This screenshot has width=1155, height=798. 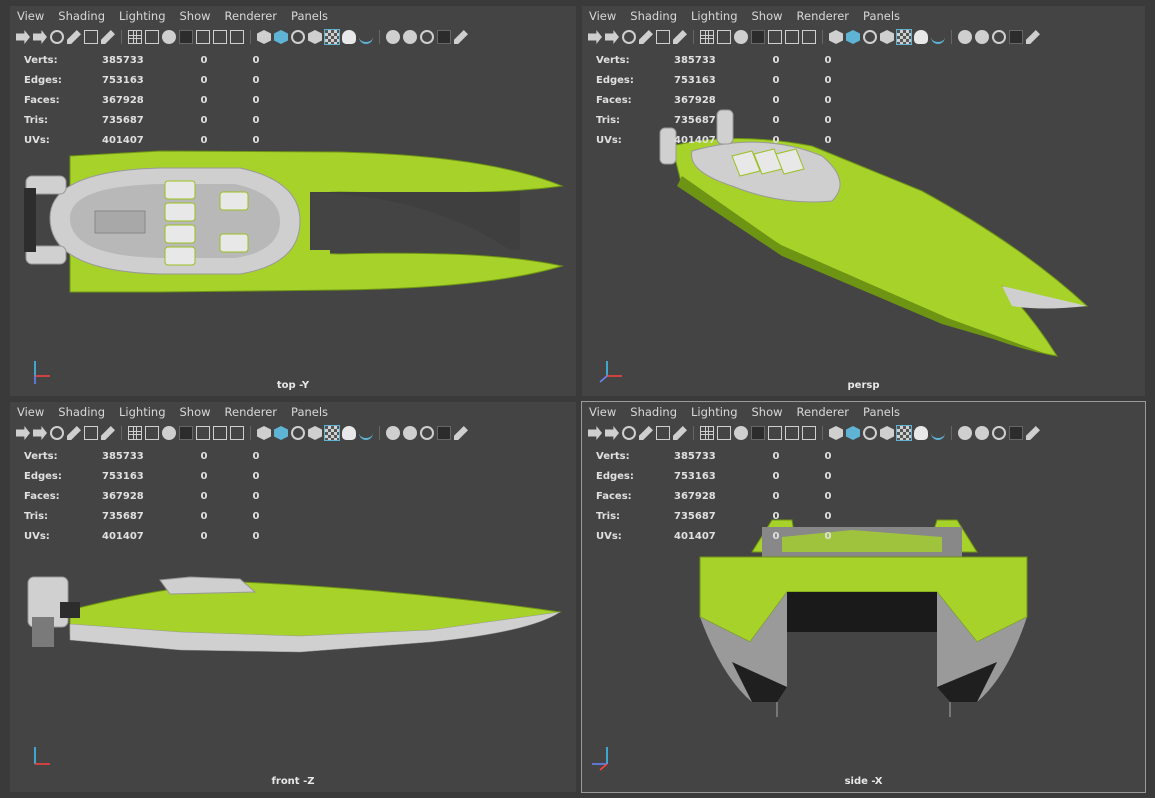 What do you see at coordinates (863, 385) in the screenshot?
I see `viewport-camera-label: persp` at bounding box center [863, 385].